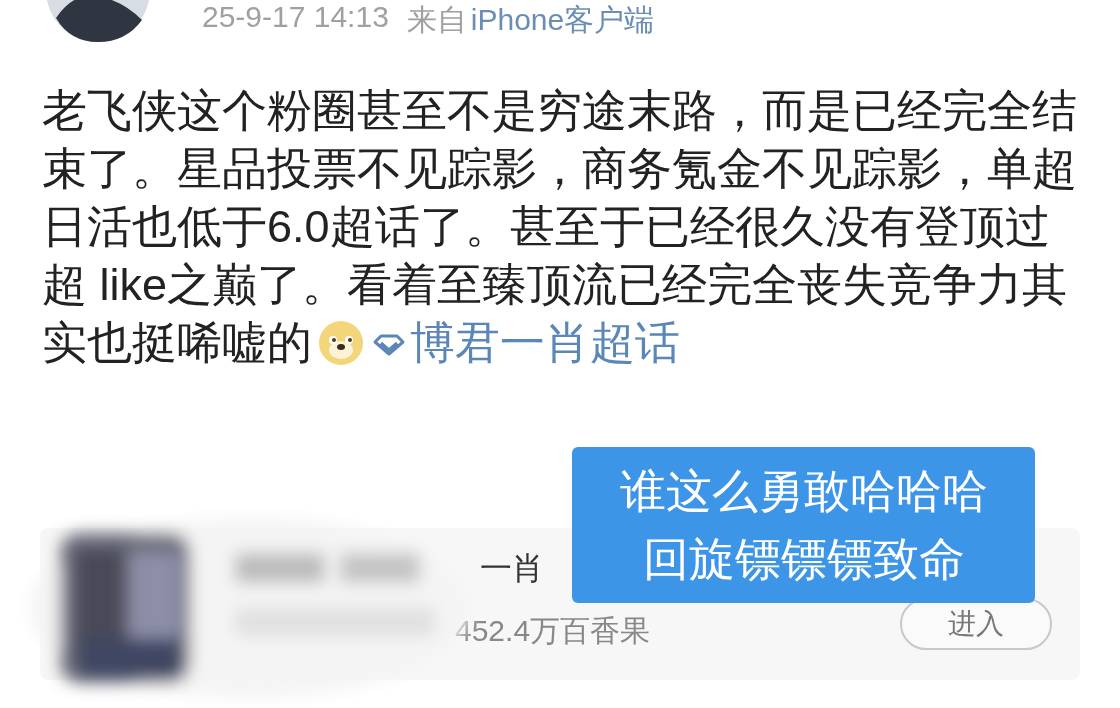 Image resolution: width=1120 pixels, height=708 pixels. What do you see at coordinates (341, 343) in the screenshot?
I see `dog-face-icon` at bounding box center [341, 343].